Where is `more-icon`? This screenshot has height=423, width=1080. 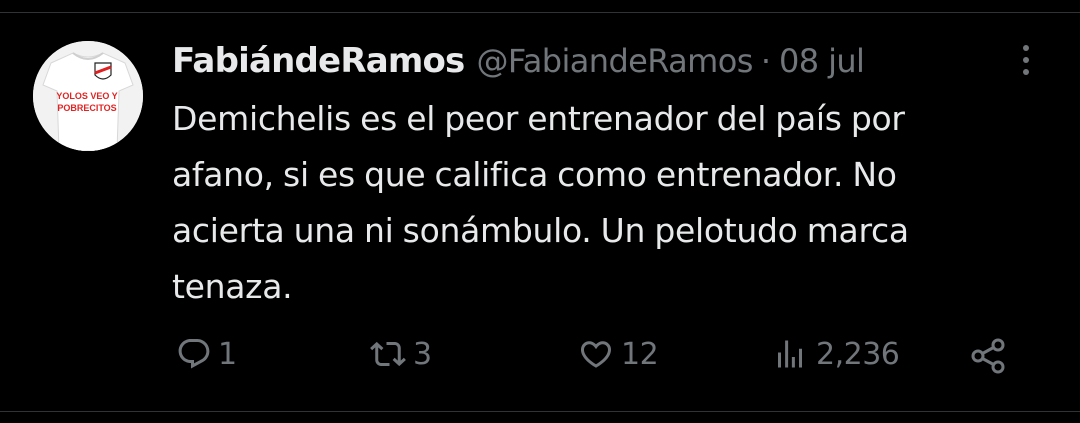
more-icon is located at coordinates (1026, 60).